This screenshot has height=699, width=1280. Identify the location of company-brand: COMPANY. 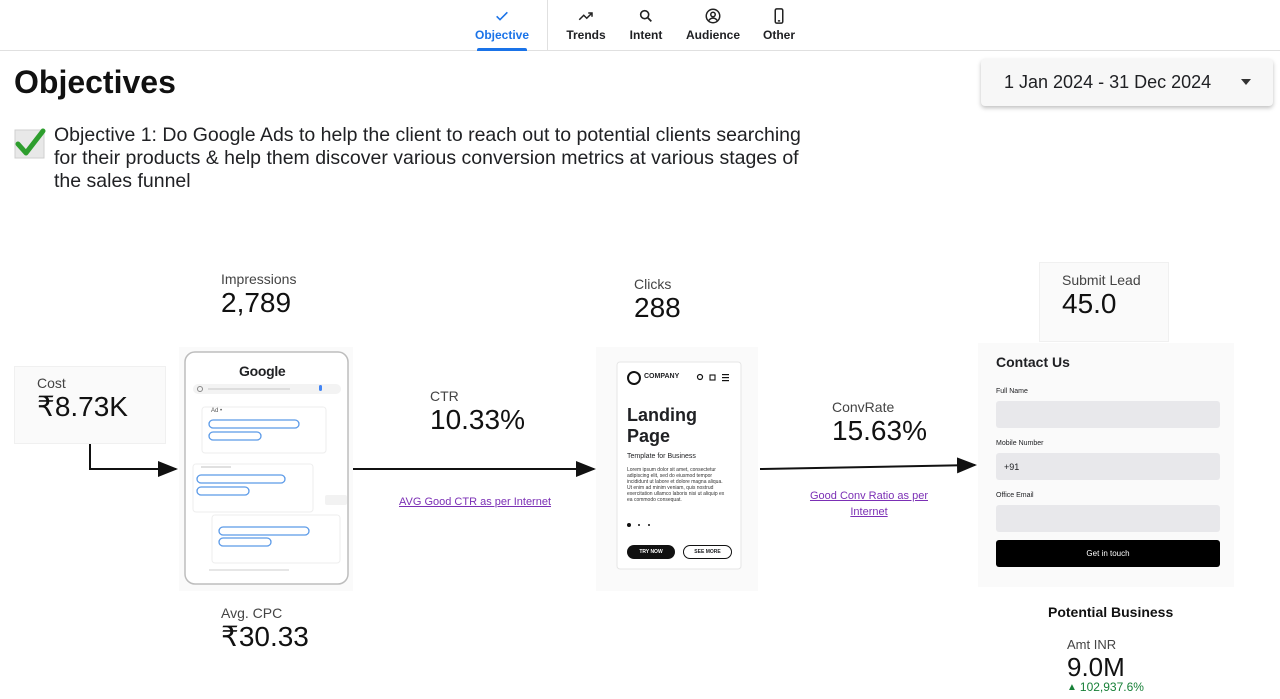
(662, 376).